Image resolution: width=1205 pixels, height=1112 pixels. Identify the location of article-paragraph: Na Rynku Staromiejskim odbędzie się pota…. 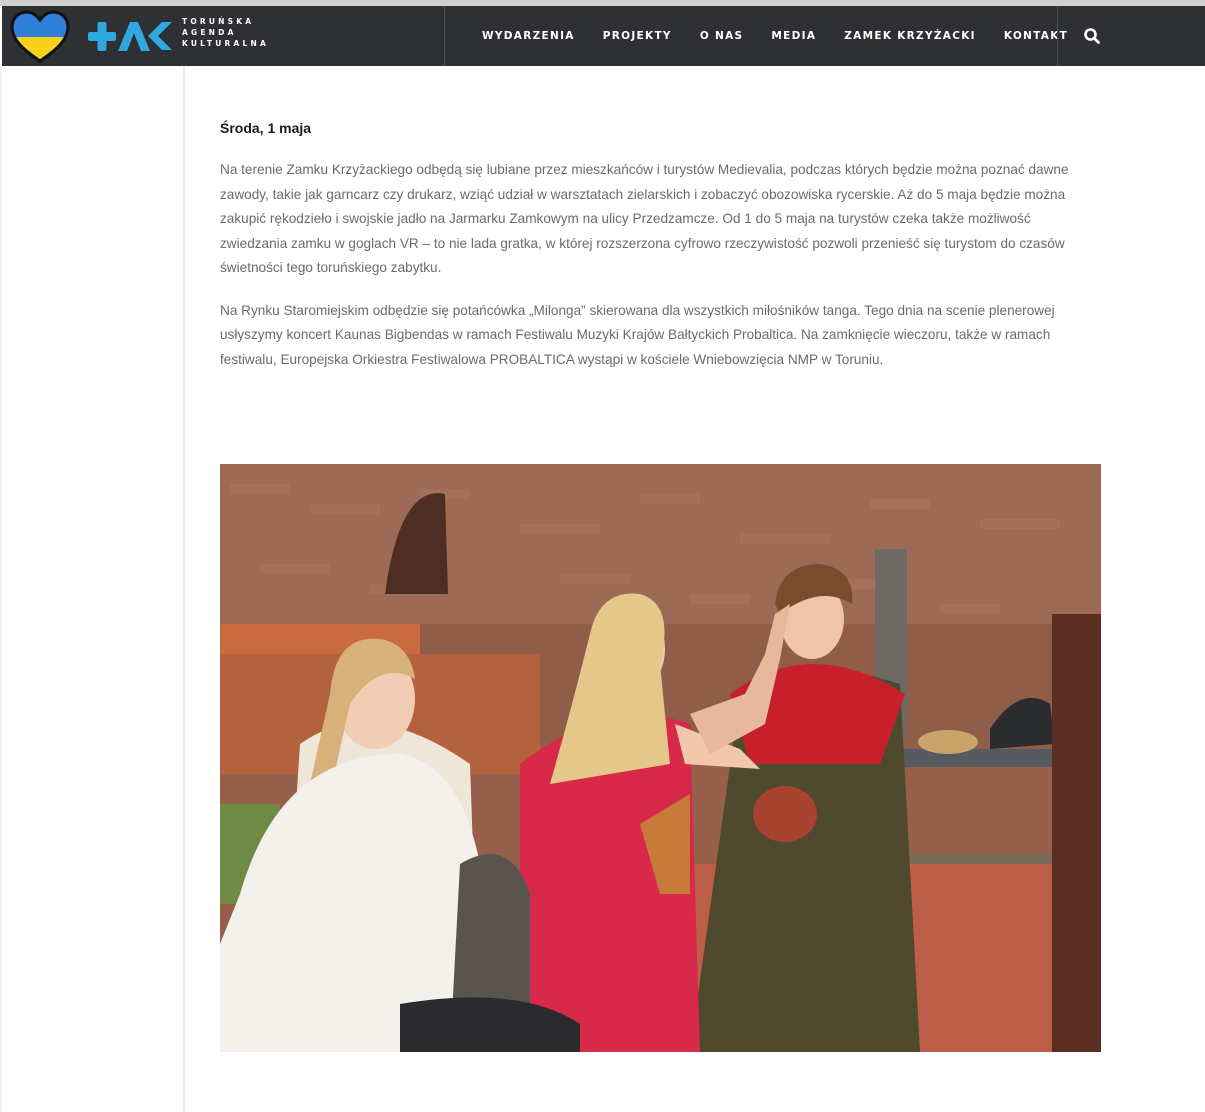
(637, 334).